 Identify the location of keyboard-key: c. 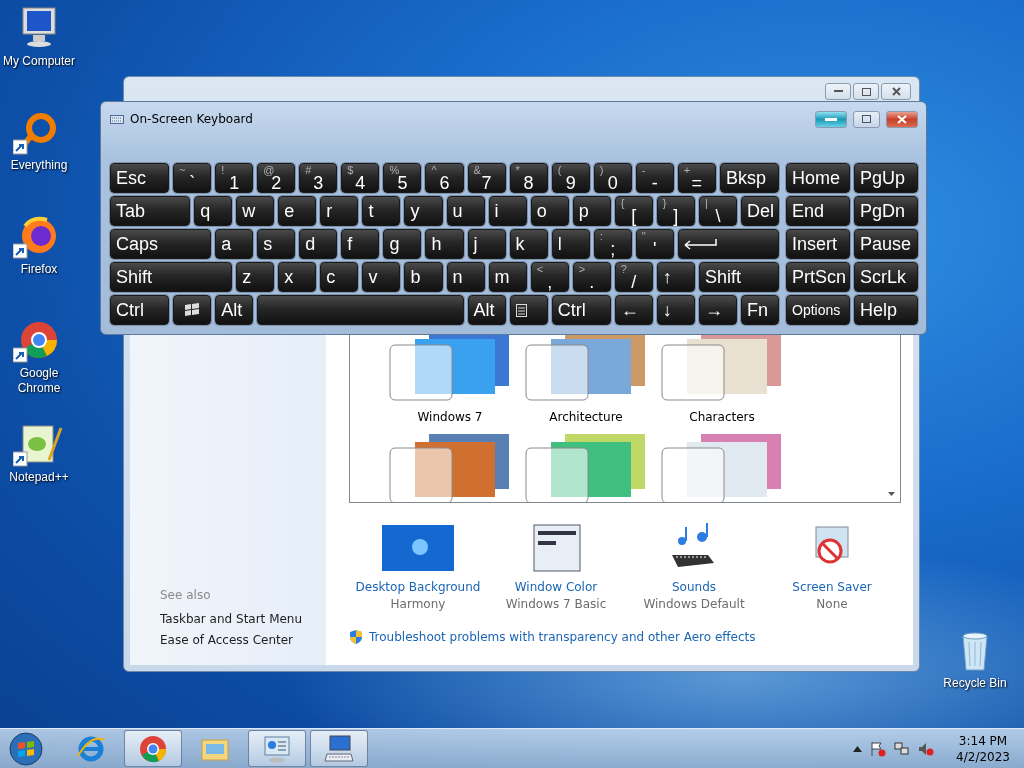
(339, 277).